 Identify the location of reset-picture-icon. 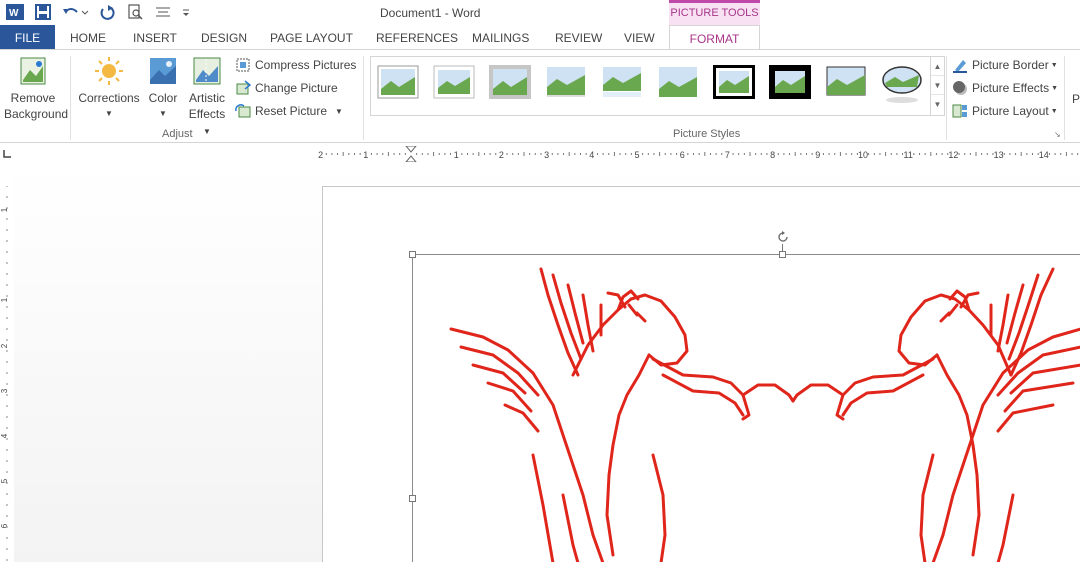
(243, 111).